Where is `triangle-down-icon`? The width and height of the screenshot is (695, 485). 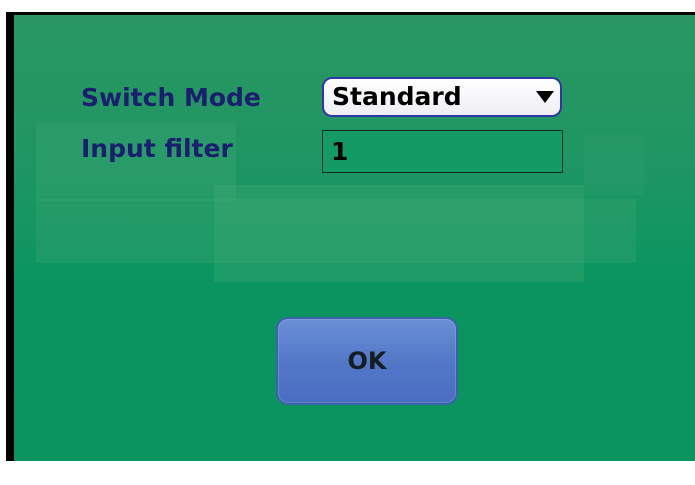 triangle-down-icon is located at coordinates (545, 97).